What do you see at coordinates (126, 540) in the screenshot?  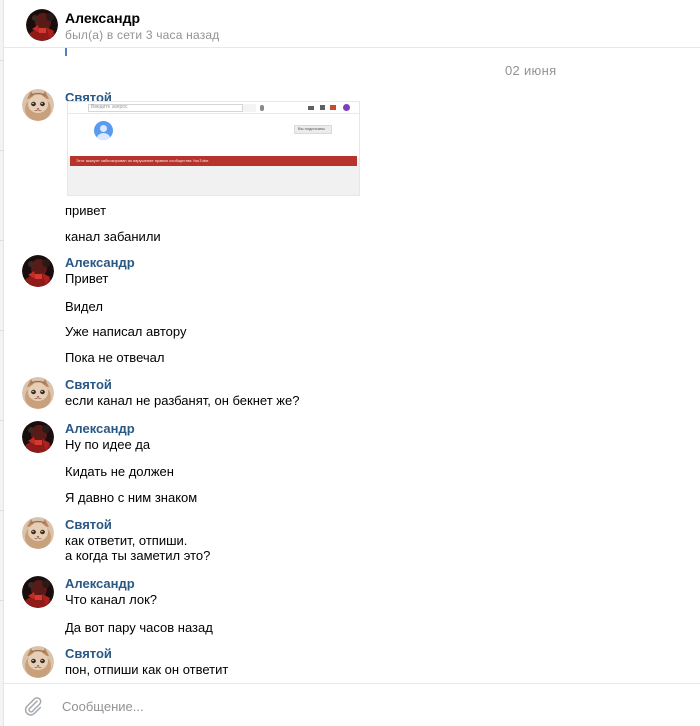 I see `message-text: как ответит, отпиши.` at bounding box center [126, 540].